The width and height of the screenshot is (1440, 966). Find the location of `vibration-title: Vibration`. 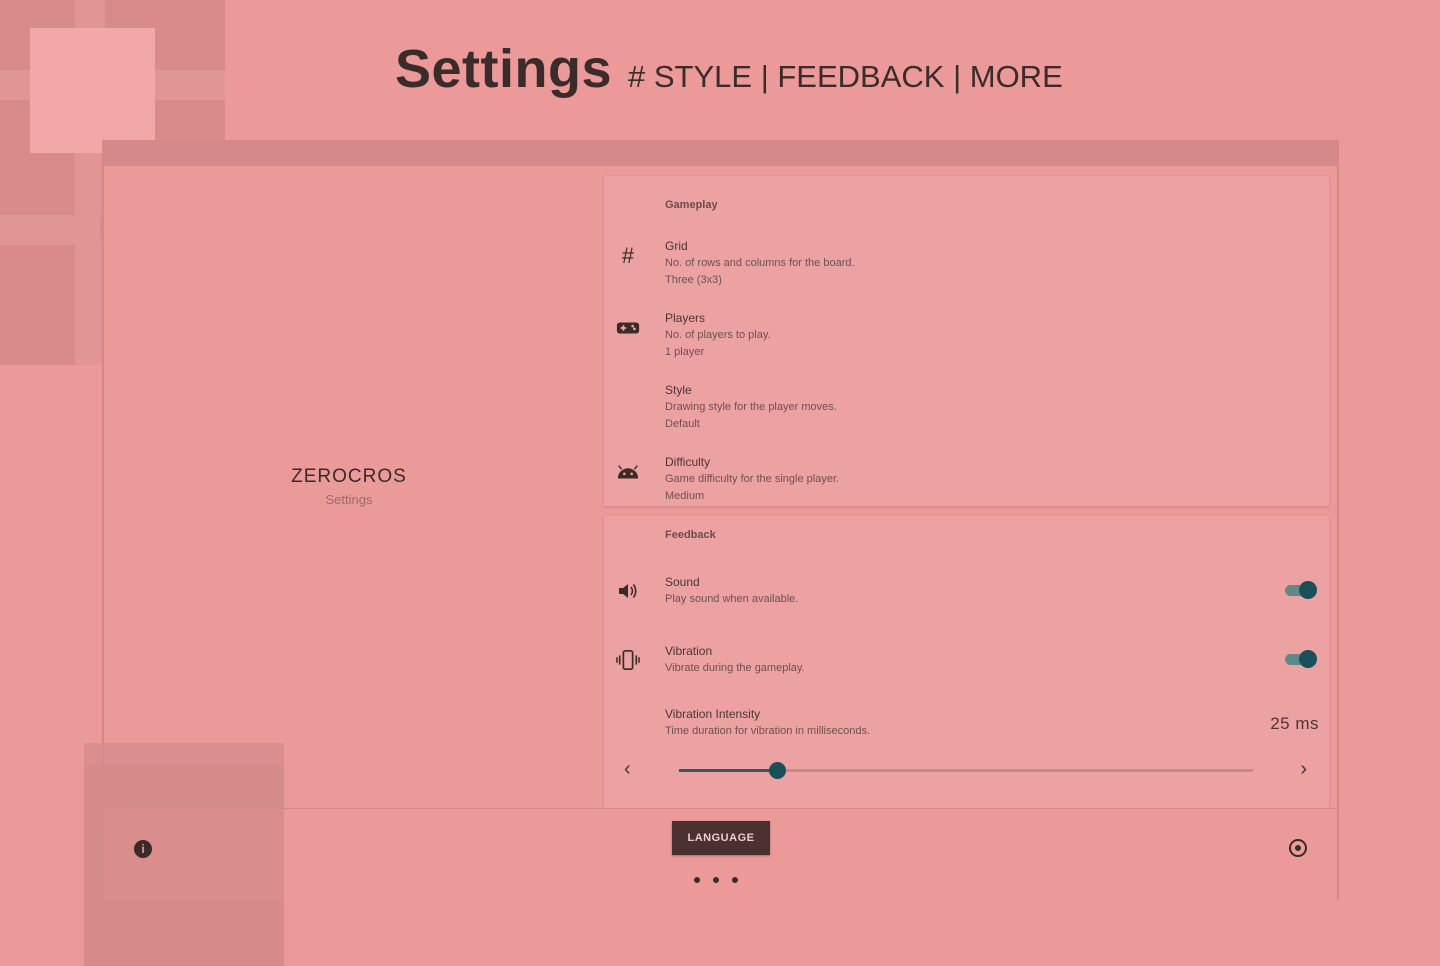

vibration-title: Vibration is located at coordinates (689, 651).